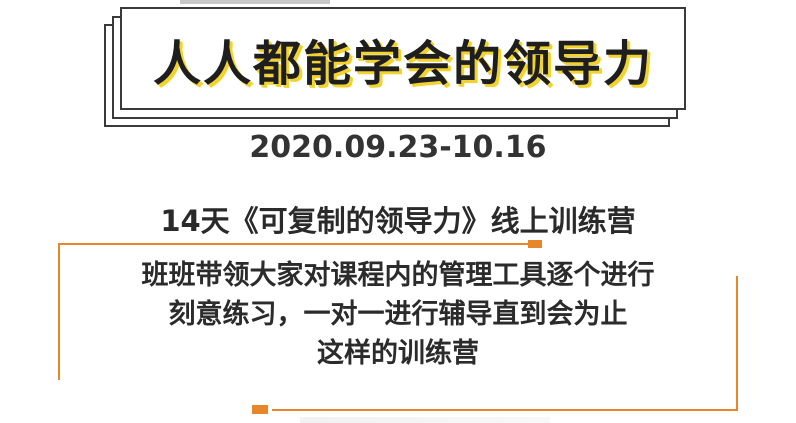  Describe the element at coordinates (535, 244) in the screenshot. I see `orange-accent-block-top` at that location.